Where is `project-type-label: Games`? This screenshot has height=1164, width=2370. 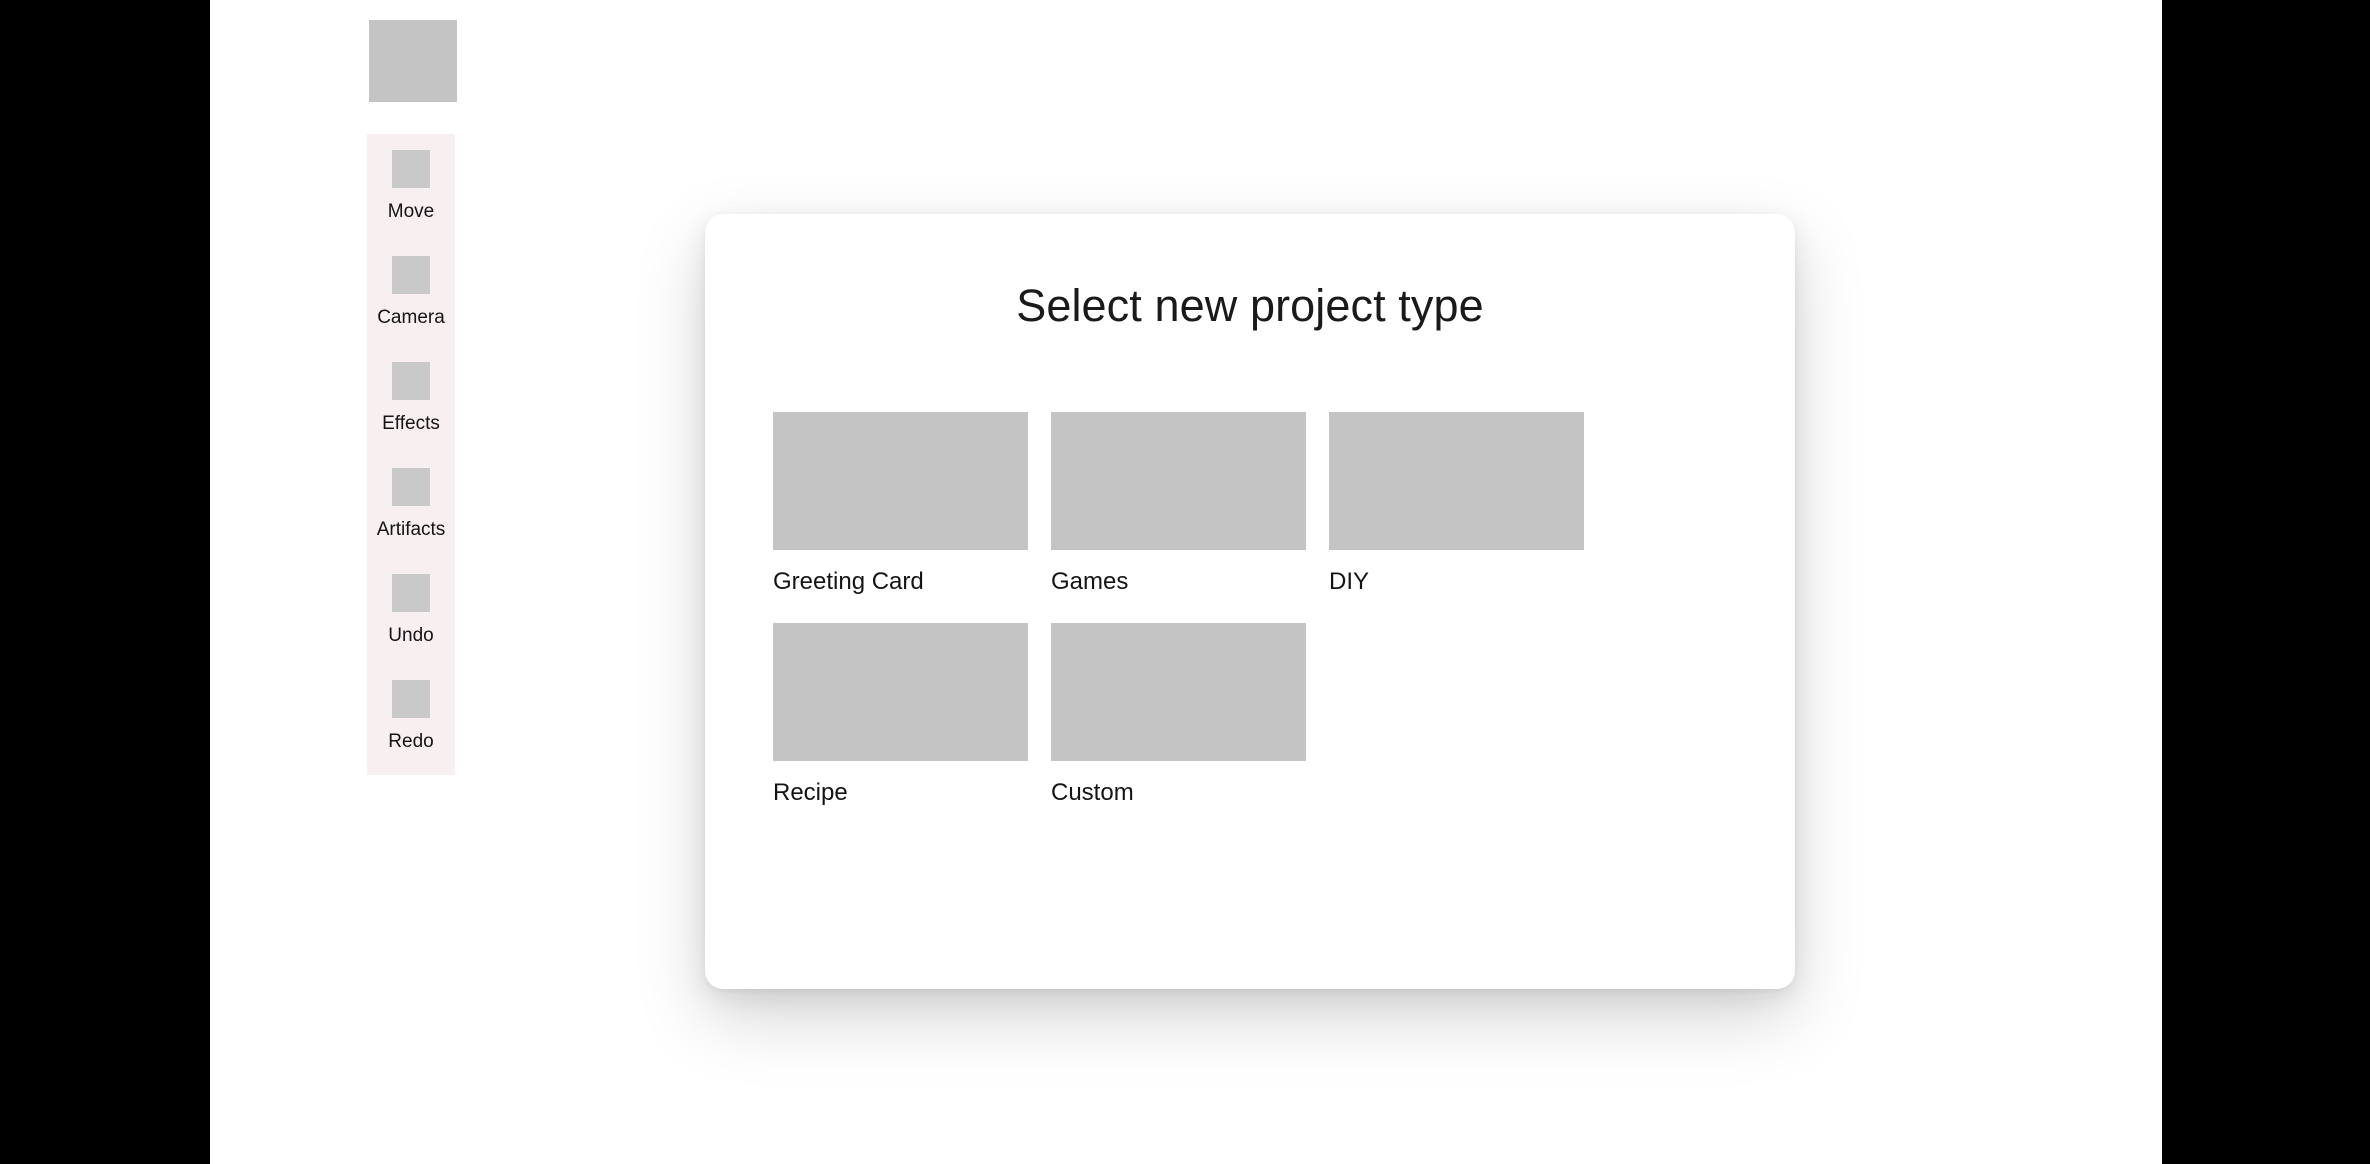 project-type-label: Games is located at coordinates (1090, 581).